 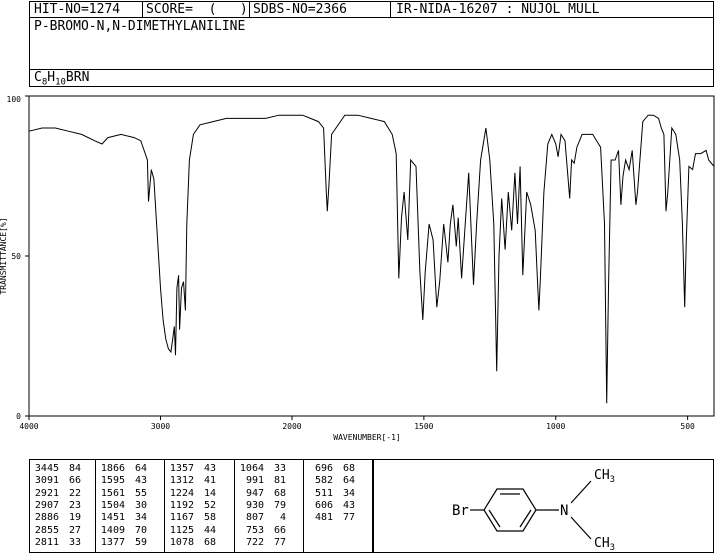 What do you see at coordinates (323, 493) in the screenshot?
I see `peak-wavenumber: 511` at bounding box center [323, 493].